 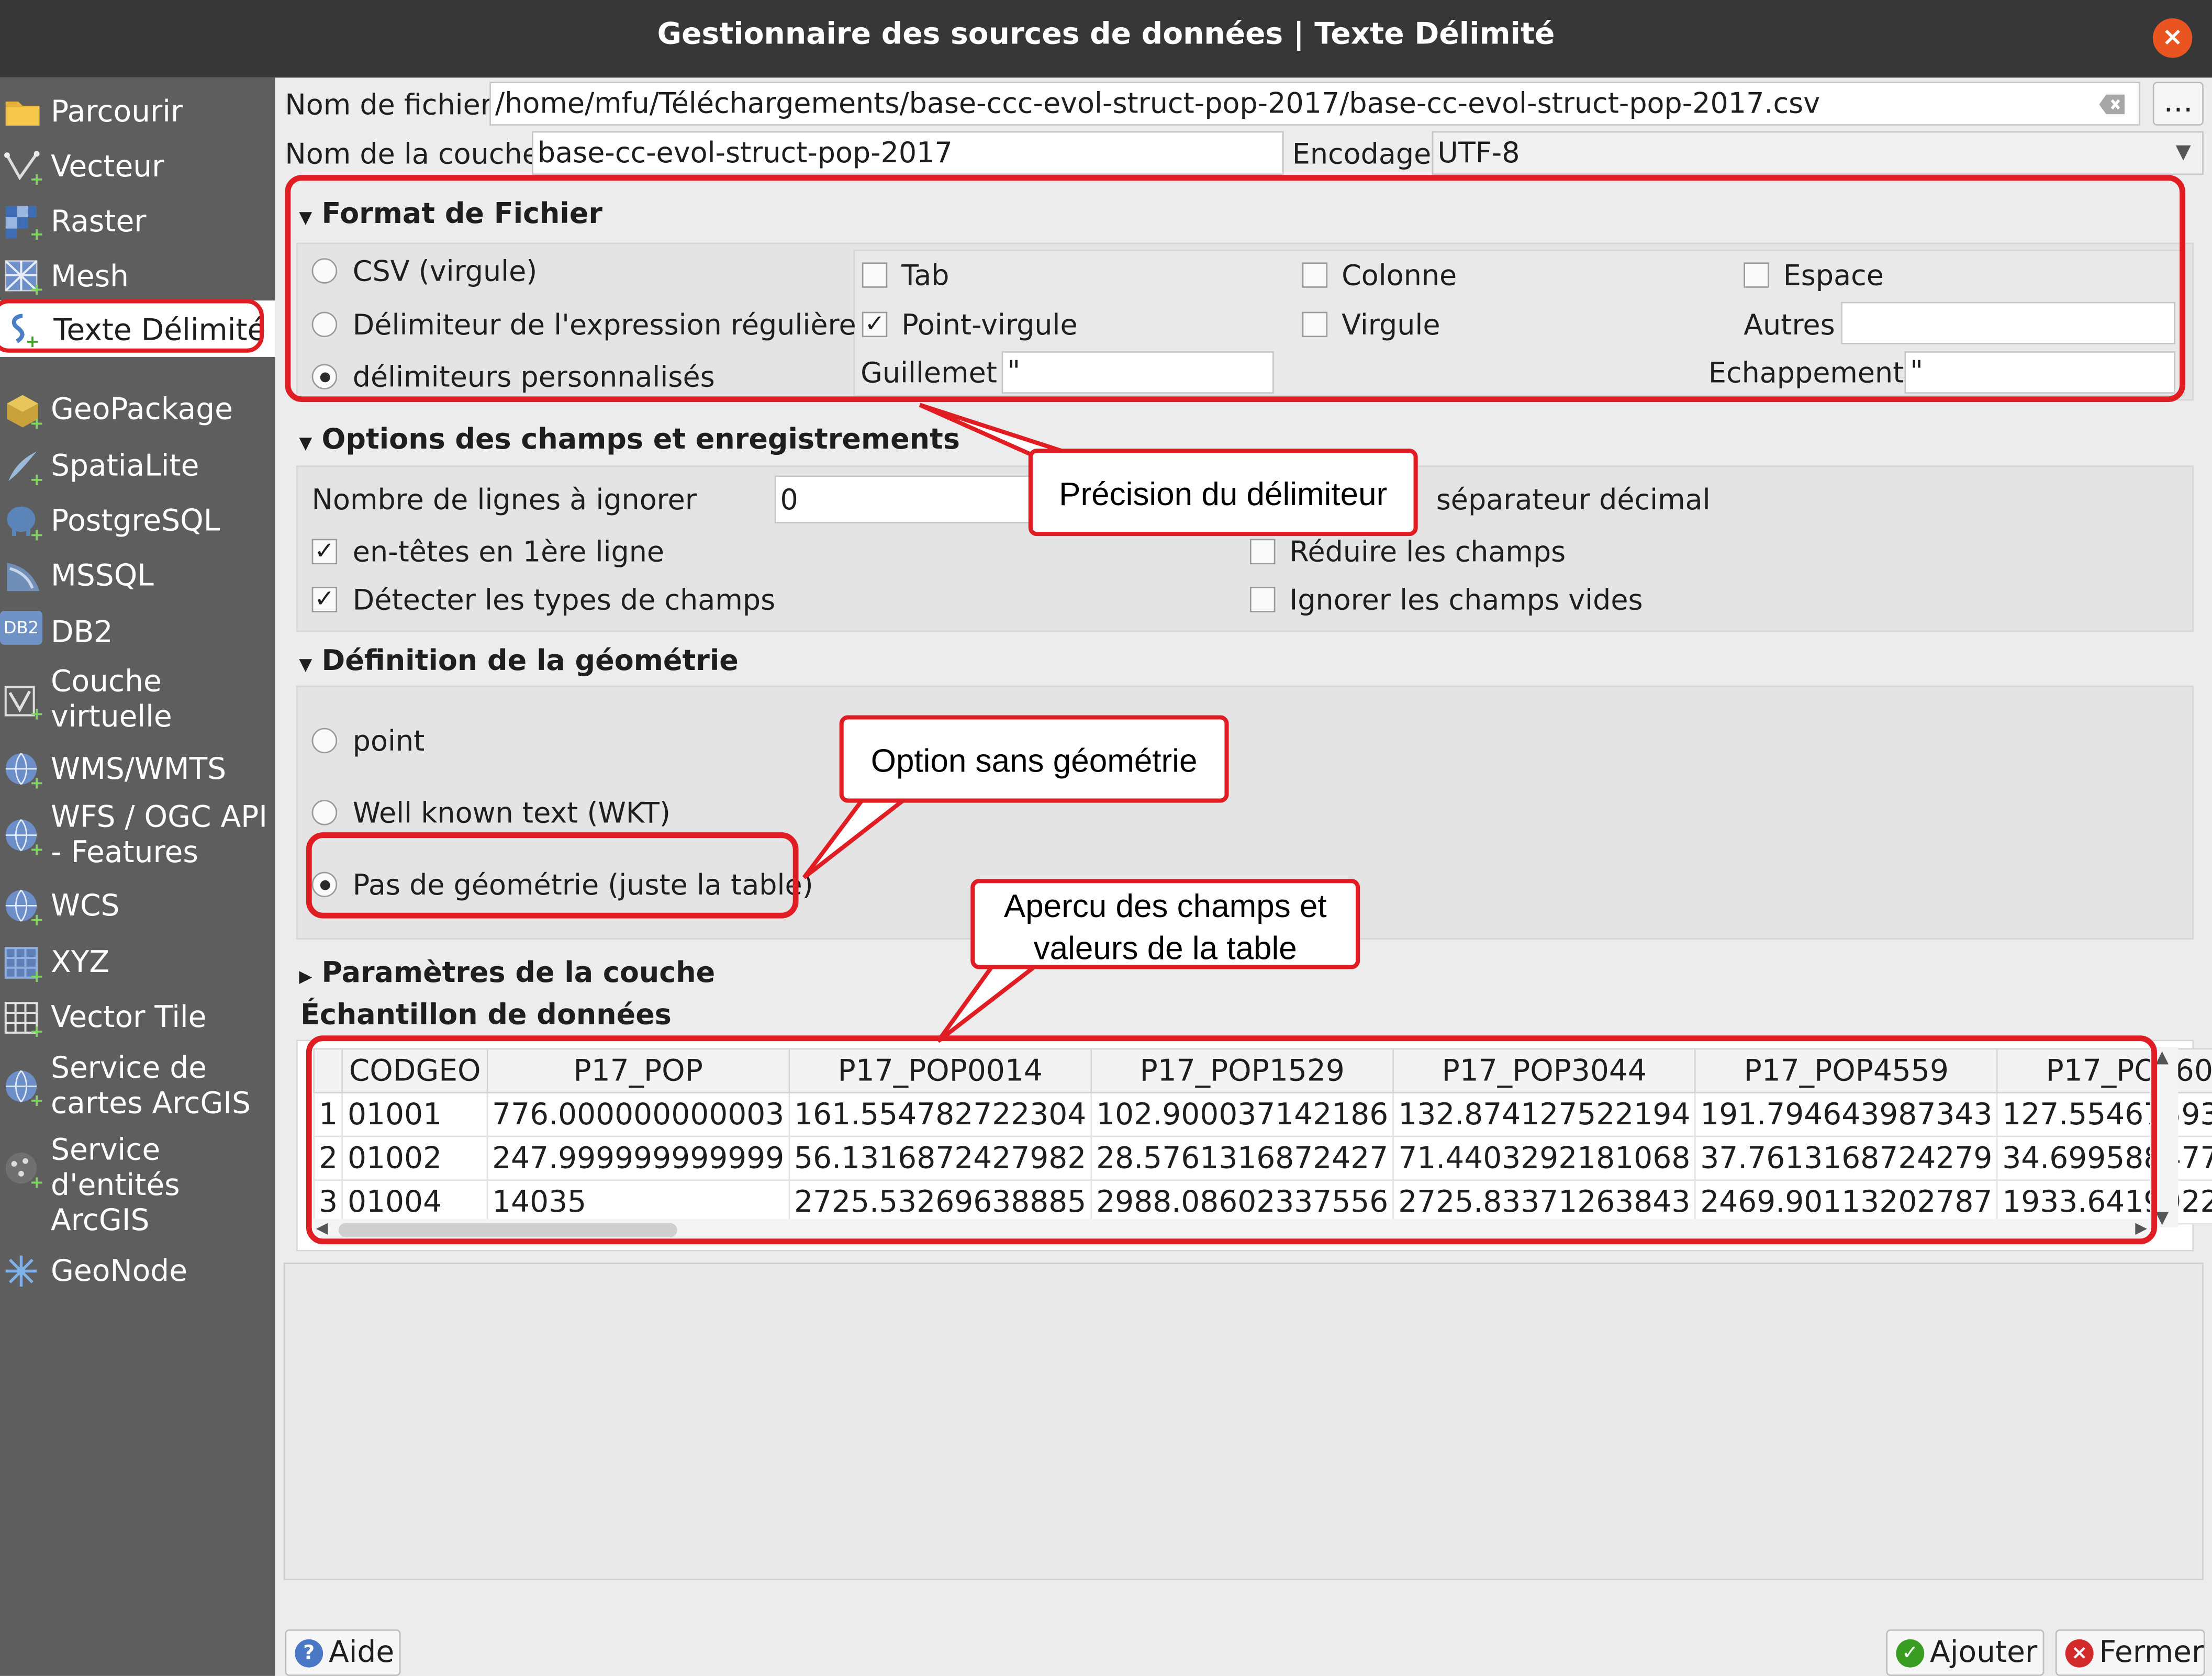 What do you see at coordinates (1034, 759) in the screenshot?
I see `callout-no-geometry: Option sans géométrie` at bounding box center [1034, 759].